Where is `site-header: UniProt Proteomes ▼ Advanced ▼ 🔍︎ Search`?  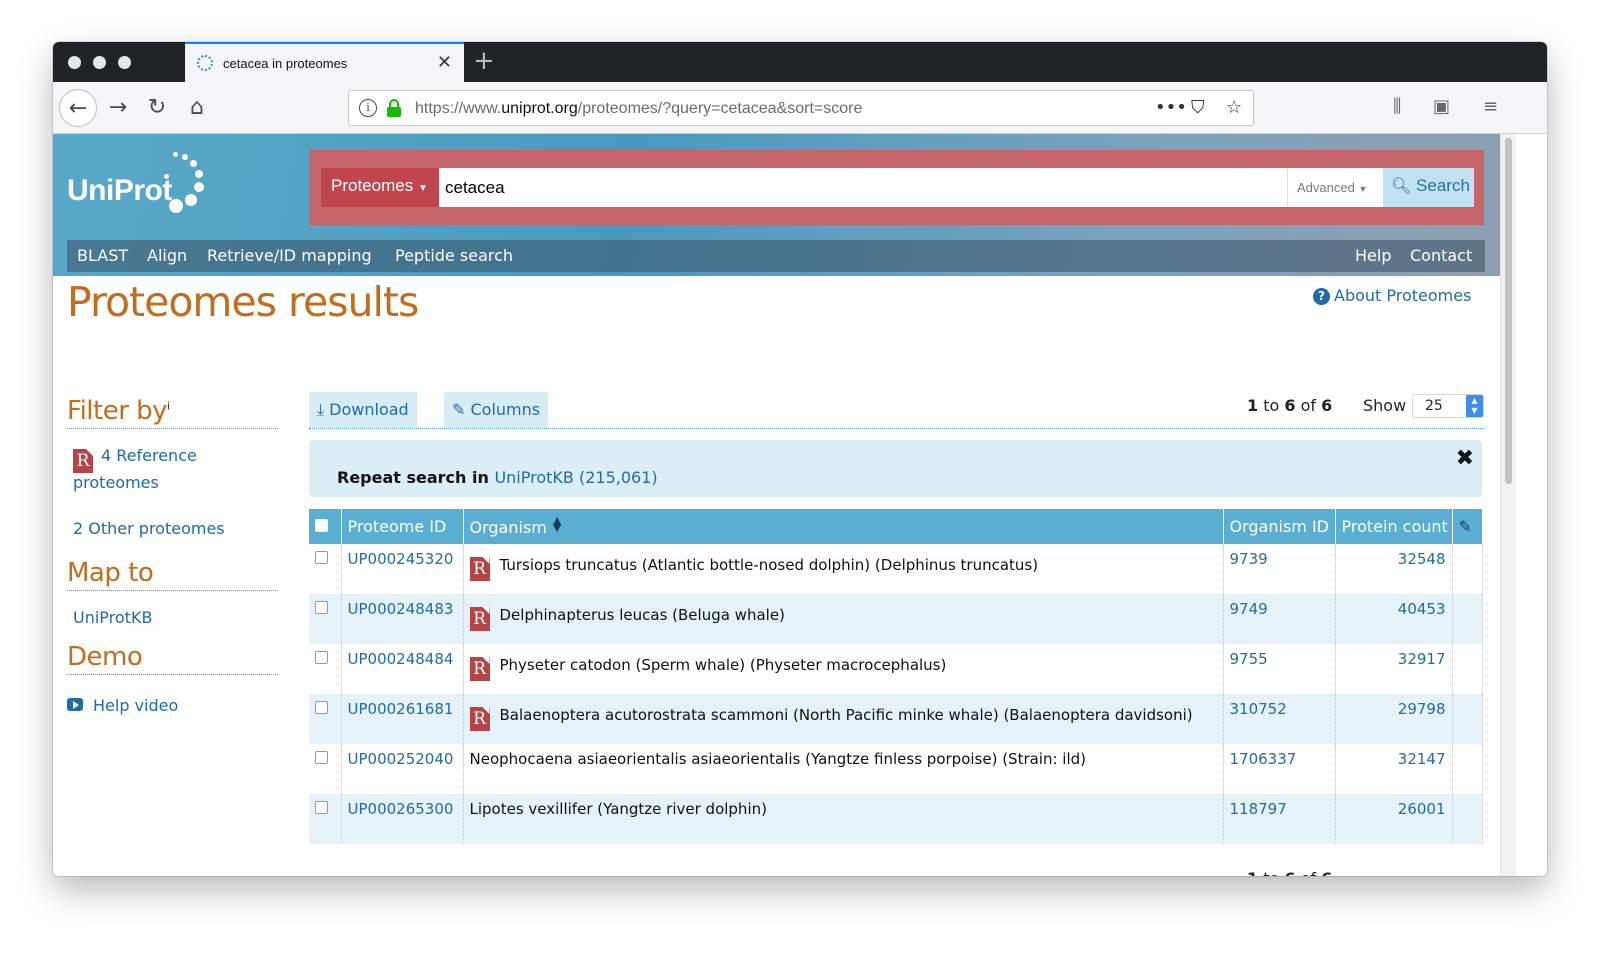
site-header: UniProt Proteomes ▼ Advanced ▼ 🔍︎ Search is located at coordinates (776, 205).